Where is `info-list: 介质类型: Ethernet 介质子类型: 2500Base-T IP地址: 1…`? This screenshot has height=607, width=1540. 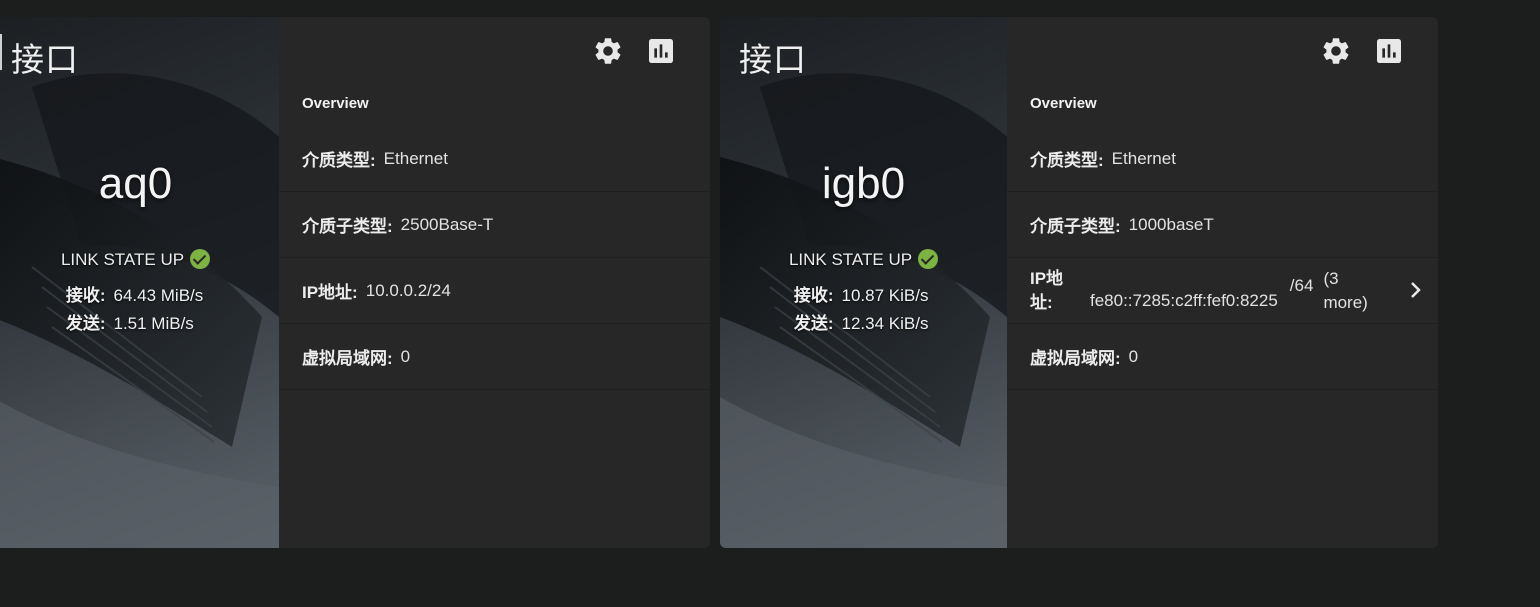 info-list: 介质类型: Ethernet 介质子类型: 2500Base-T IP地址: 1… is located at coordinates (494, 258).